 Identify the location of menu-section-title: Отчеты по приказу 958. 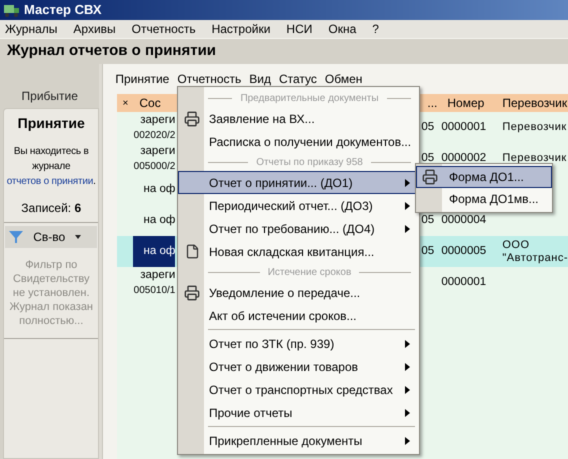
(309, 163).